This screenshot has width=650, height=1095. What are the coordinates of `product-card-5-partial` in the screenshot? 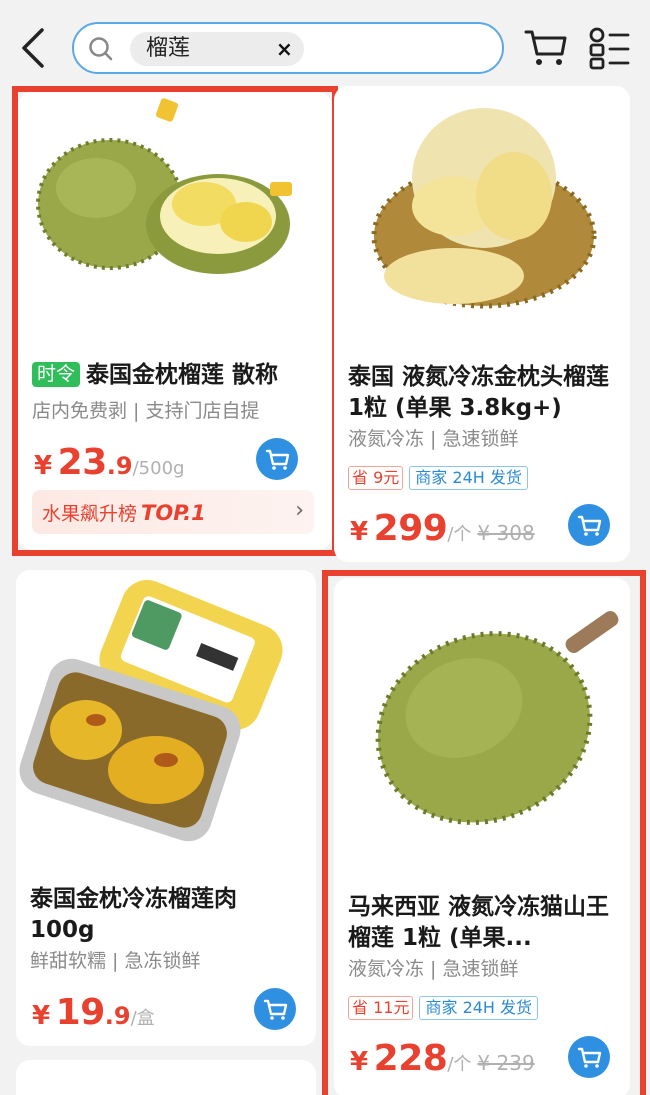 It's located at (166, 1077).